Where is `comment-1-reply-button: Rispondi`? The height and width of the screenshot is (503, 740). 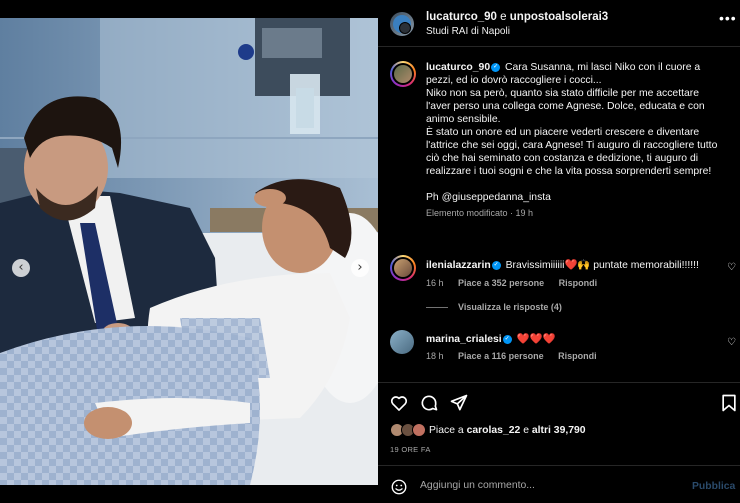 comment-1-reply-button: Rispondi is located at coordinates (578, 283).